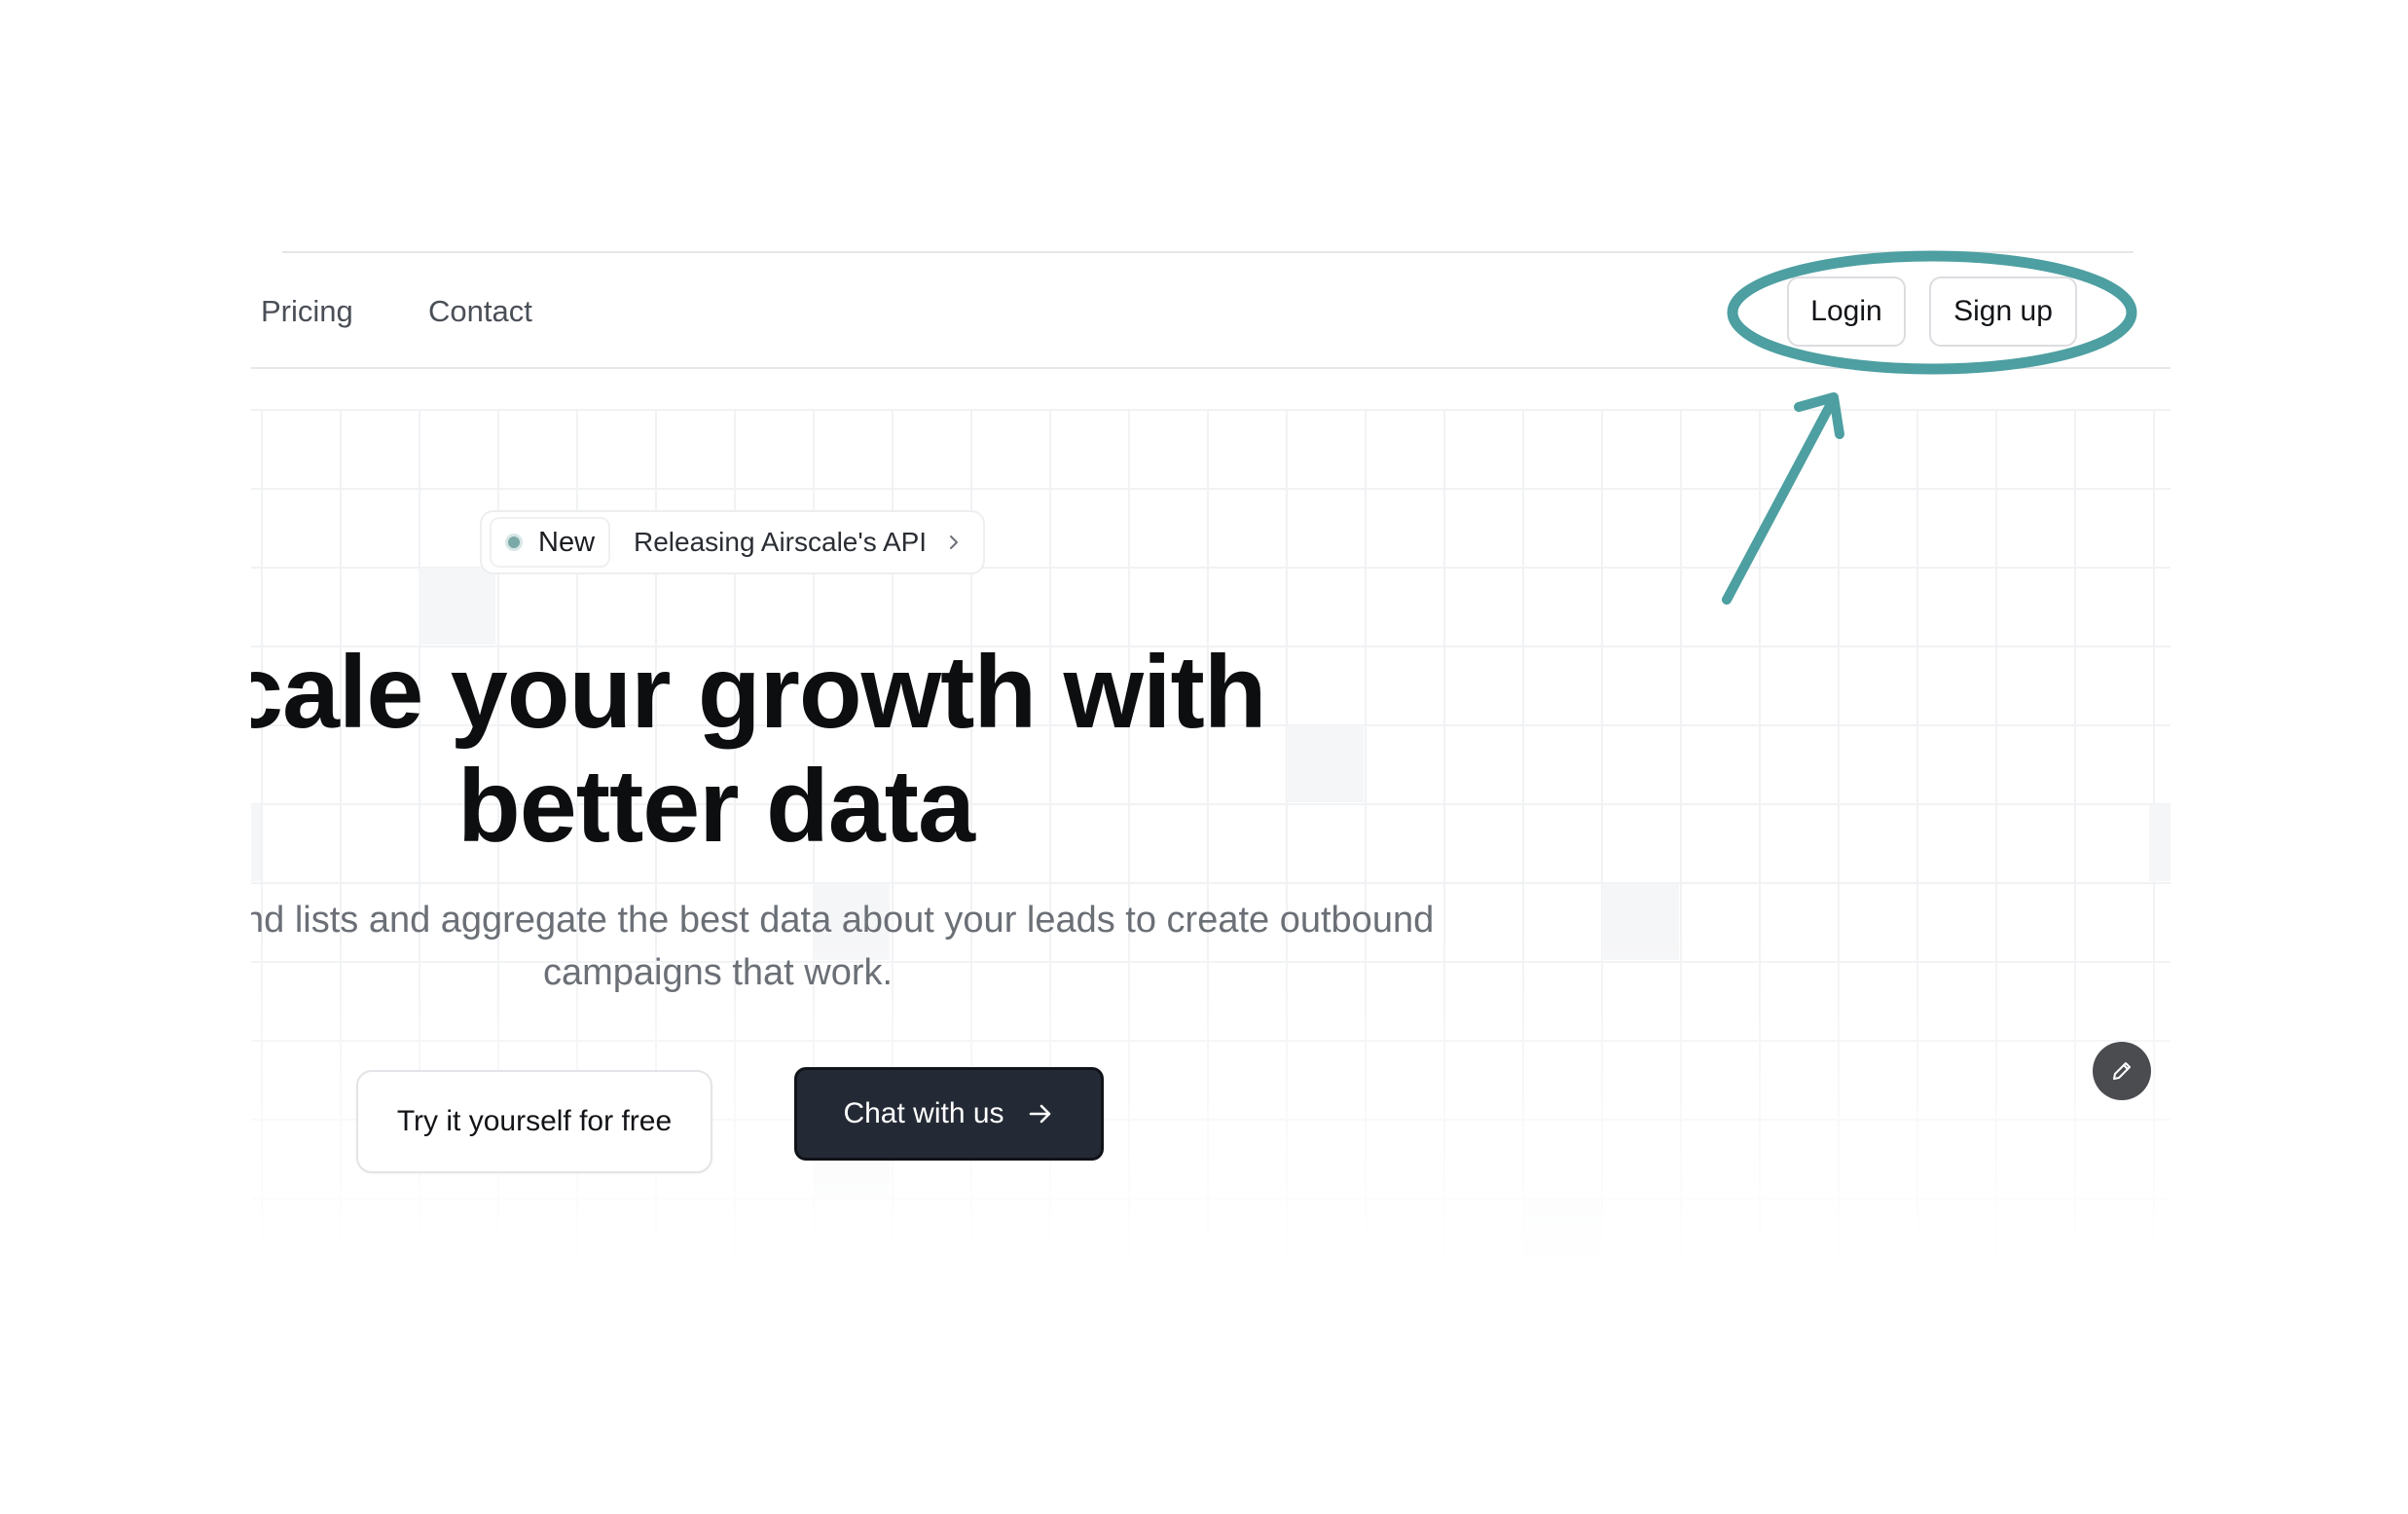  What do you see at coordinates (2003, 312) in the screenshot?
I see `signup-button: Sign up` at bounding box center [2003, 312].